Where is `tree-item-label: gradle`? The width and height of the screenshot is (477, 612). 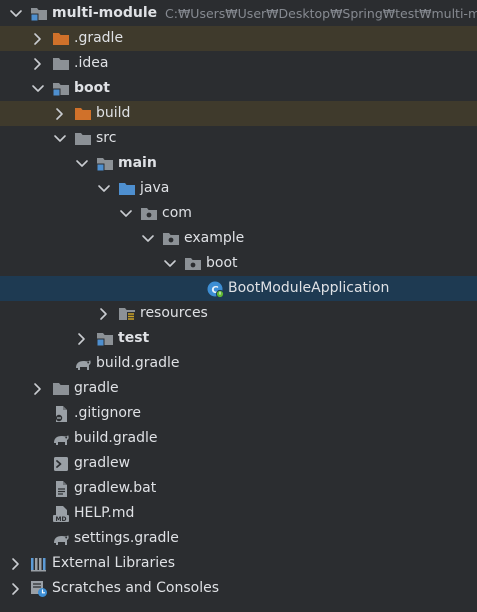 tree-item-label: gradle is located at coordinates (96, 388).